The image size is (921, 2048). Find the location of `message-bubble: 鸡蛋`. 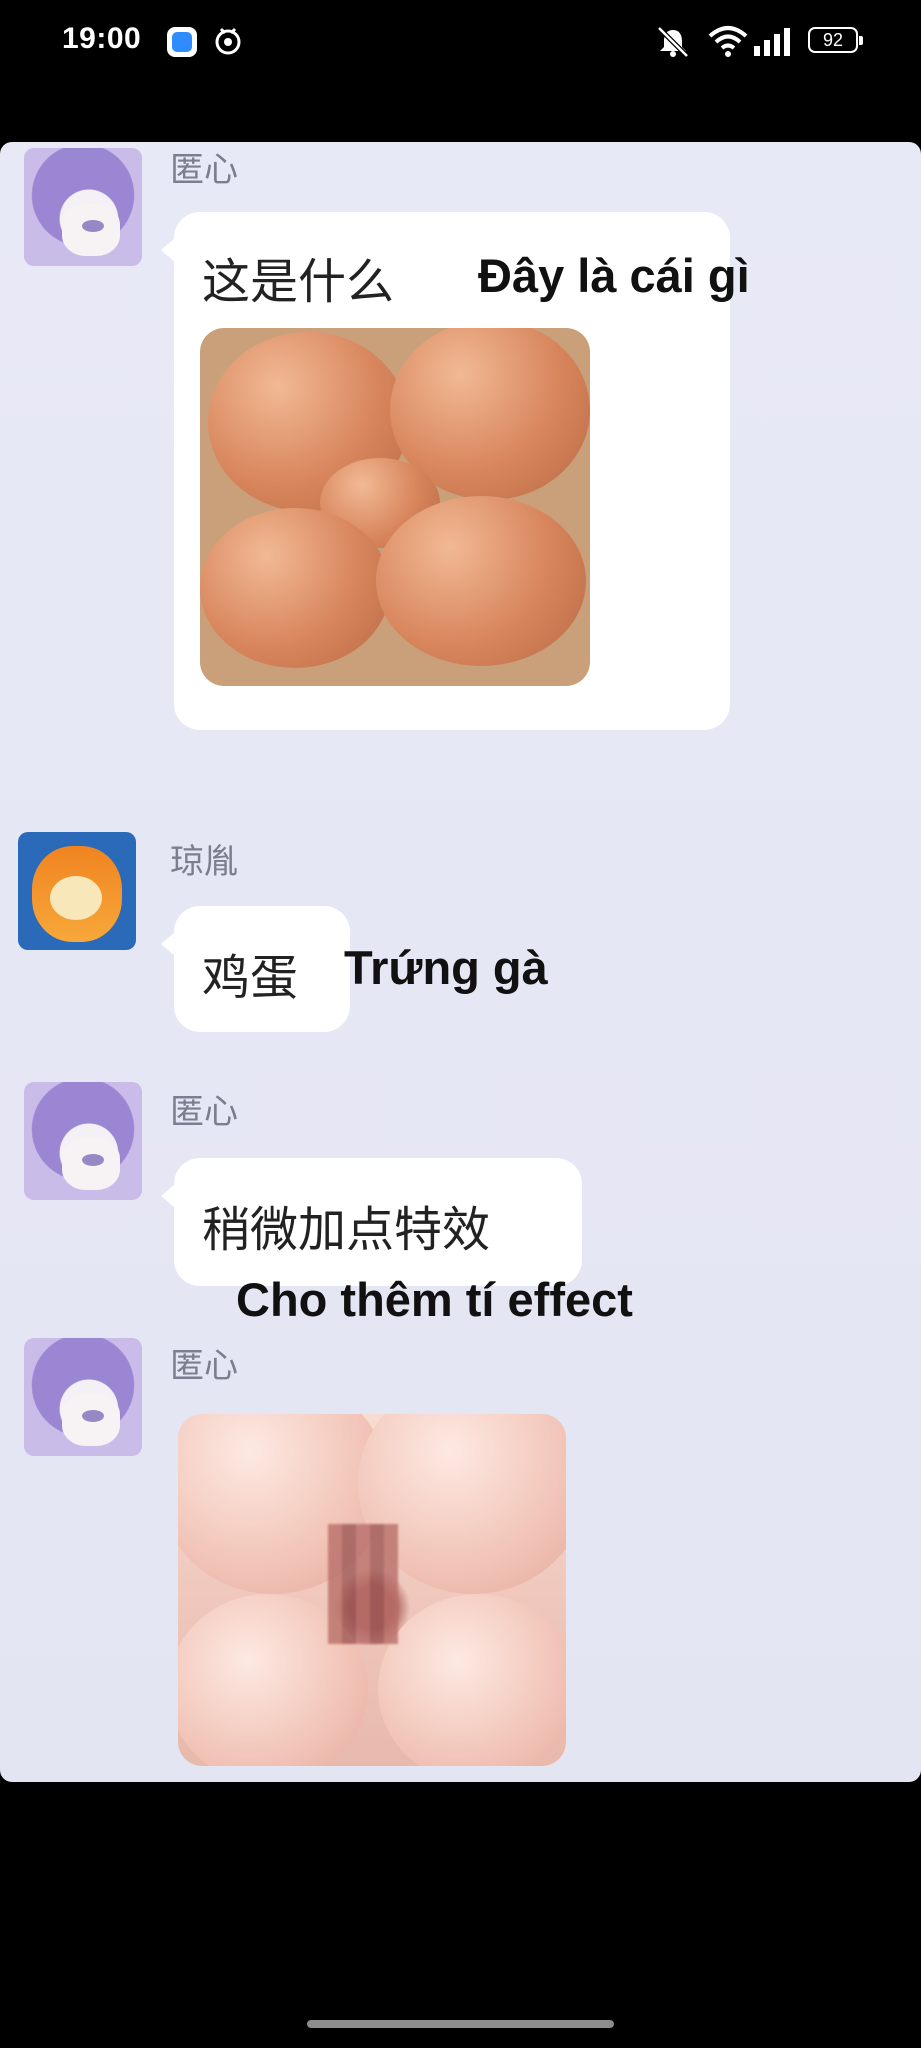

message-bubble: 鸡蛋 is located at coordinates (255, 969).